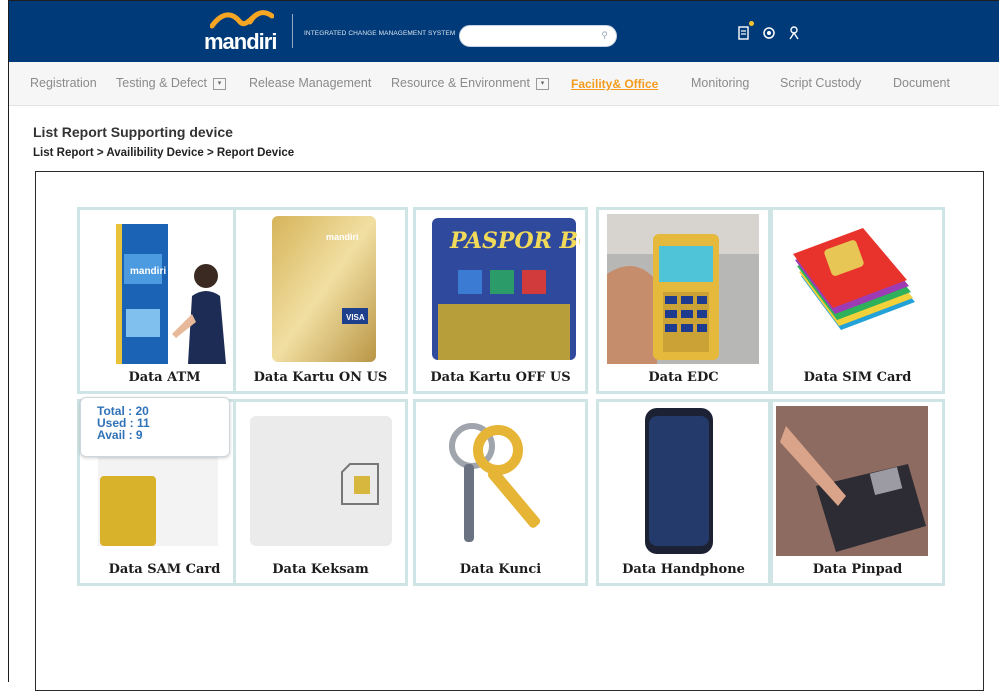  I want to click on device-label: Data Pinpad, so click(857, 569).